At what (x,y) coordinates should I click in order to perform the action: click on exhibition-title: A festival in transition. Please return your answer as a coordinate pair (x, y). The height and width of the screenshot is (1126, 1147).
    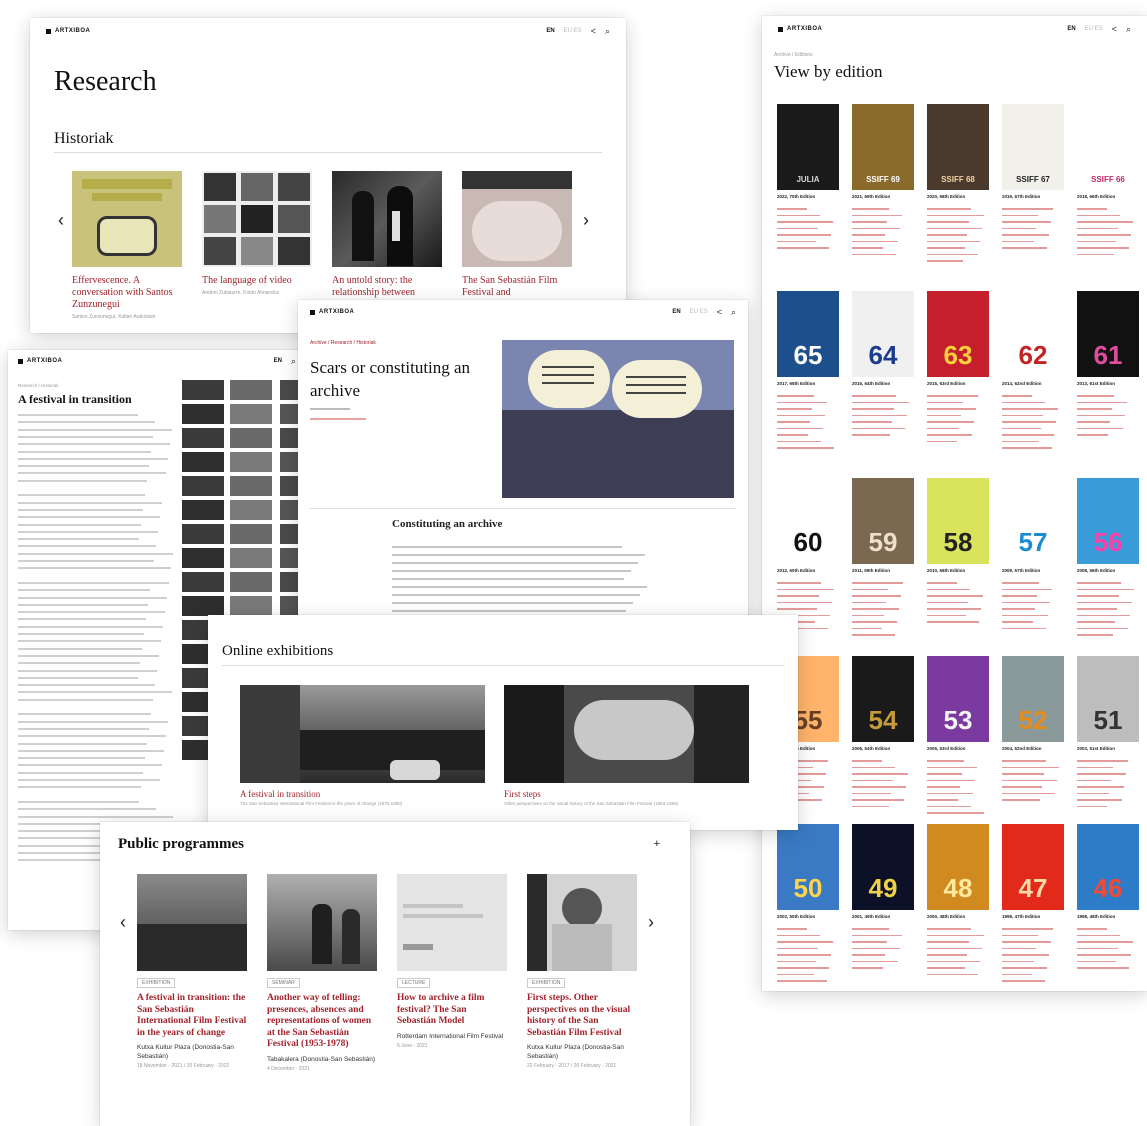
    Looking at the image, I should click on (362, 794).